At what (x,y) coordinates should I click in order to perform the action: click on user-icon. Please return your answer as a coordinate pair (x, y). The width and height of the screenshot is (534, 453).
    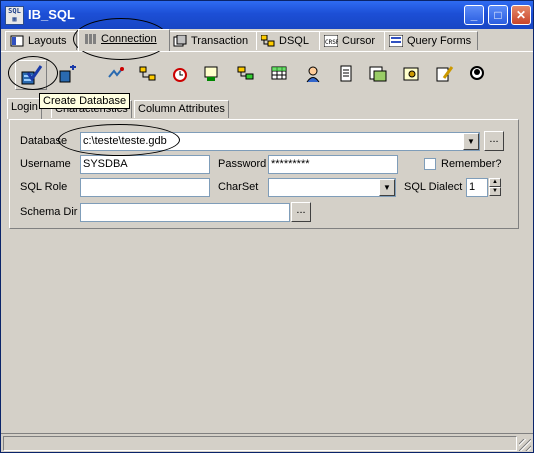
    Looking at the image, I should click on (313, 74).